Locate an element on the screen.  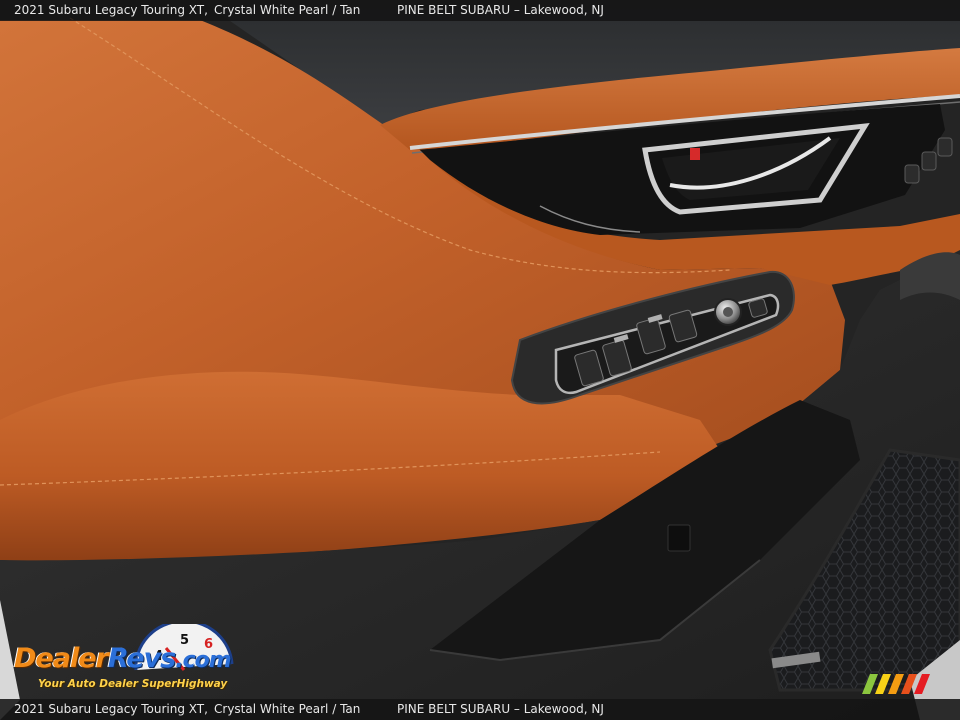
logo-wordmark: DealerRevs.com is located at coordinates (123, 660).